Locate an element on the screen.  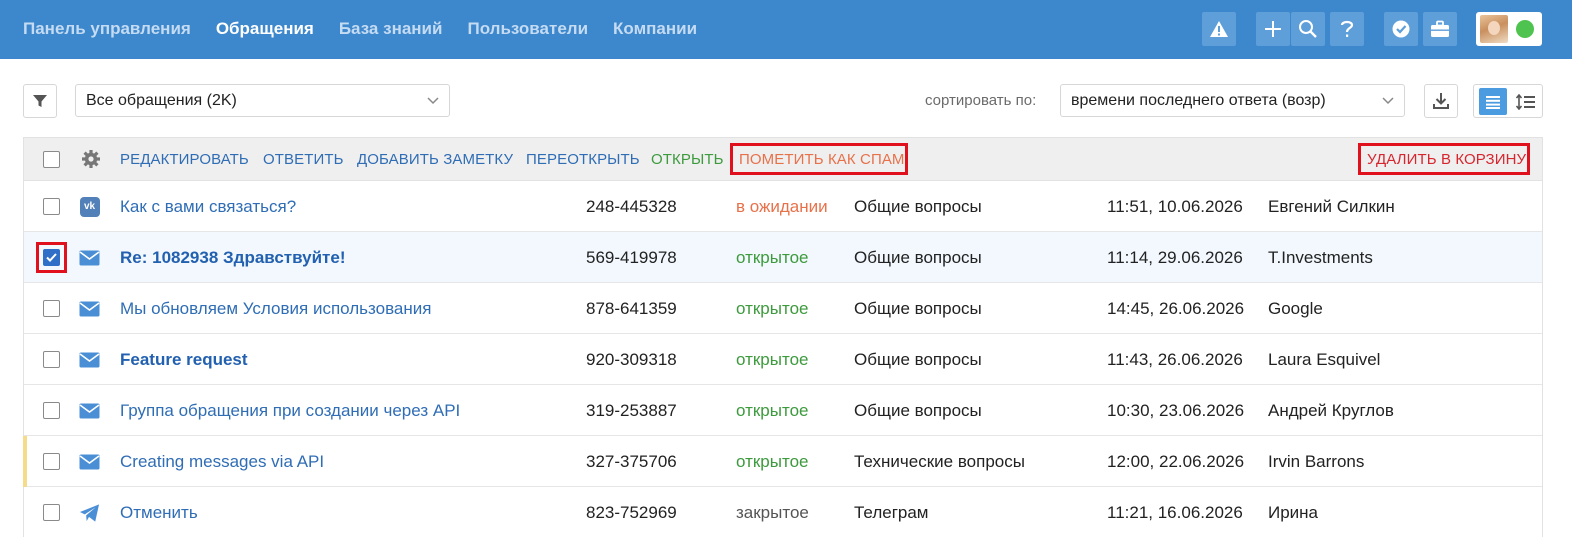
list-view-button is located at coordinates (1493, 101).